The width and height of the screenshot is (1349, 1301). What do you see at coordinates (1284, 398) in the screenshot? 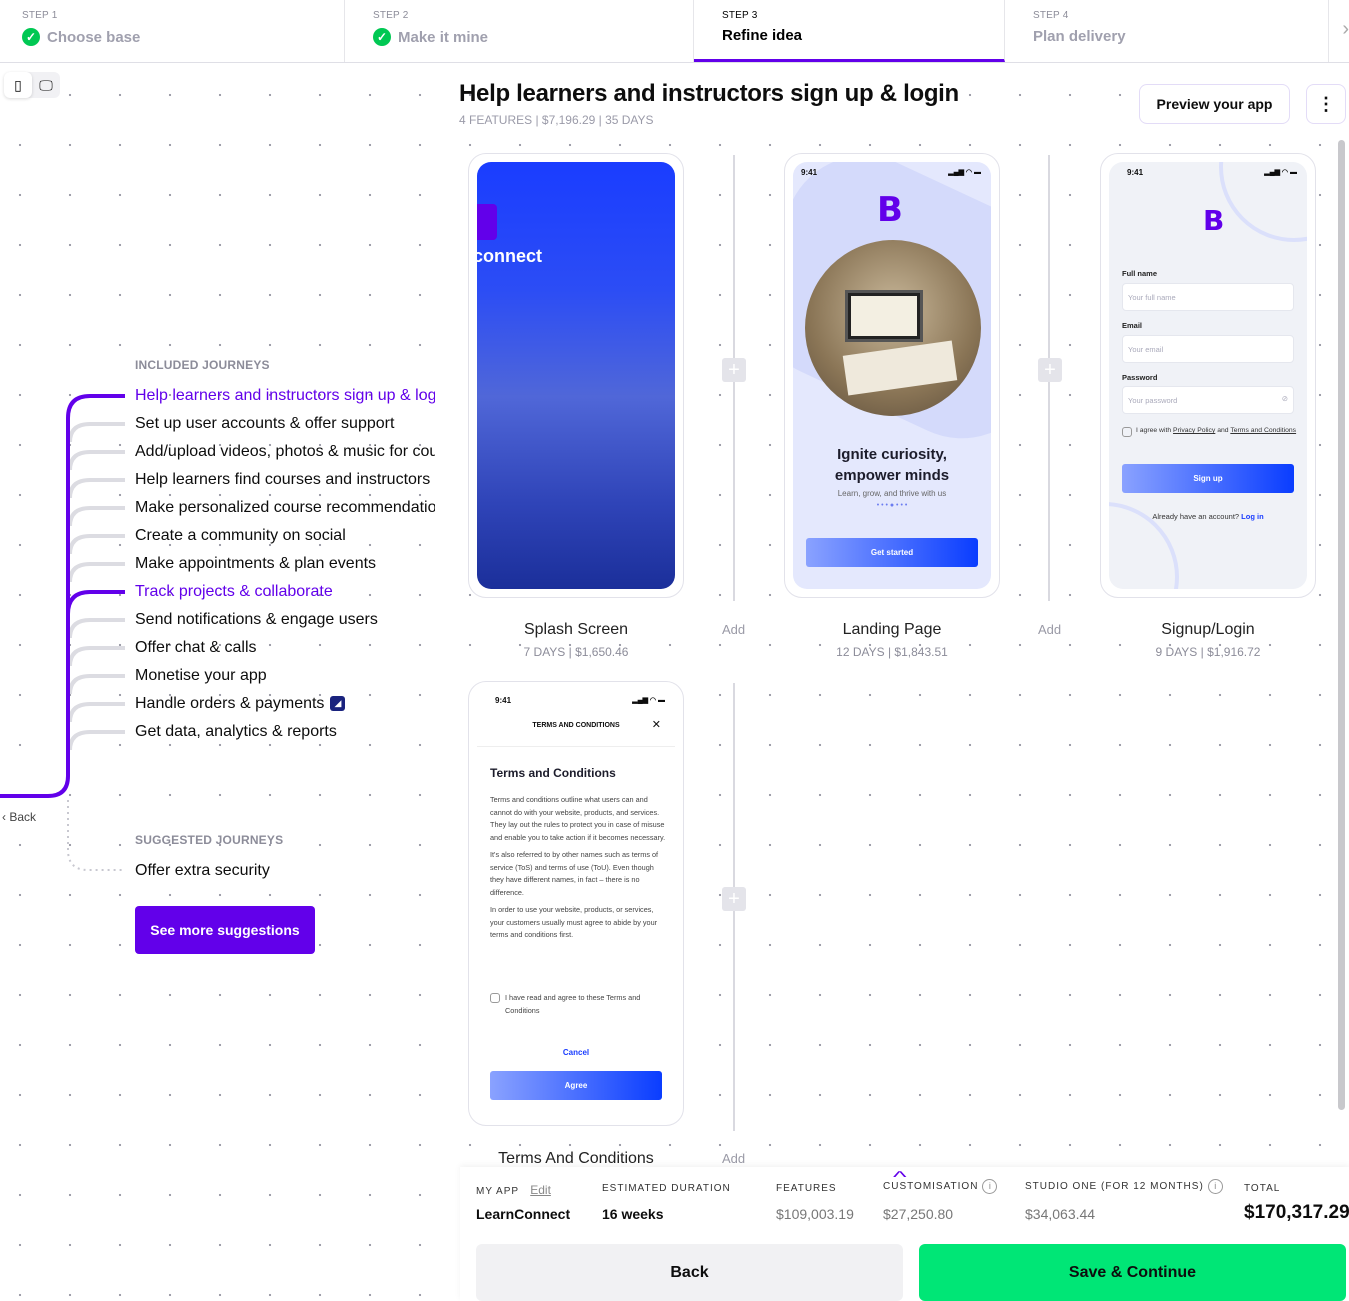
I see `eye-off-icon: ⊘` at bounding box center [1284, 398].